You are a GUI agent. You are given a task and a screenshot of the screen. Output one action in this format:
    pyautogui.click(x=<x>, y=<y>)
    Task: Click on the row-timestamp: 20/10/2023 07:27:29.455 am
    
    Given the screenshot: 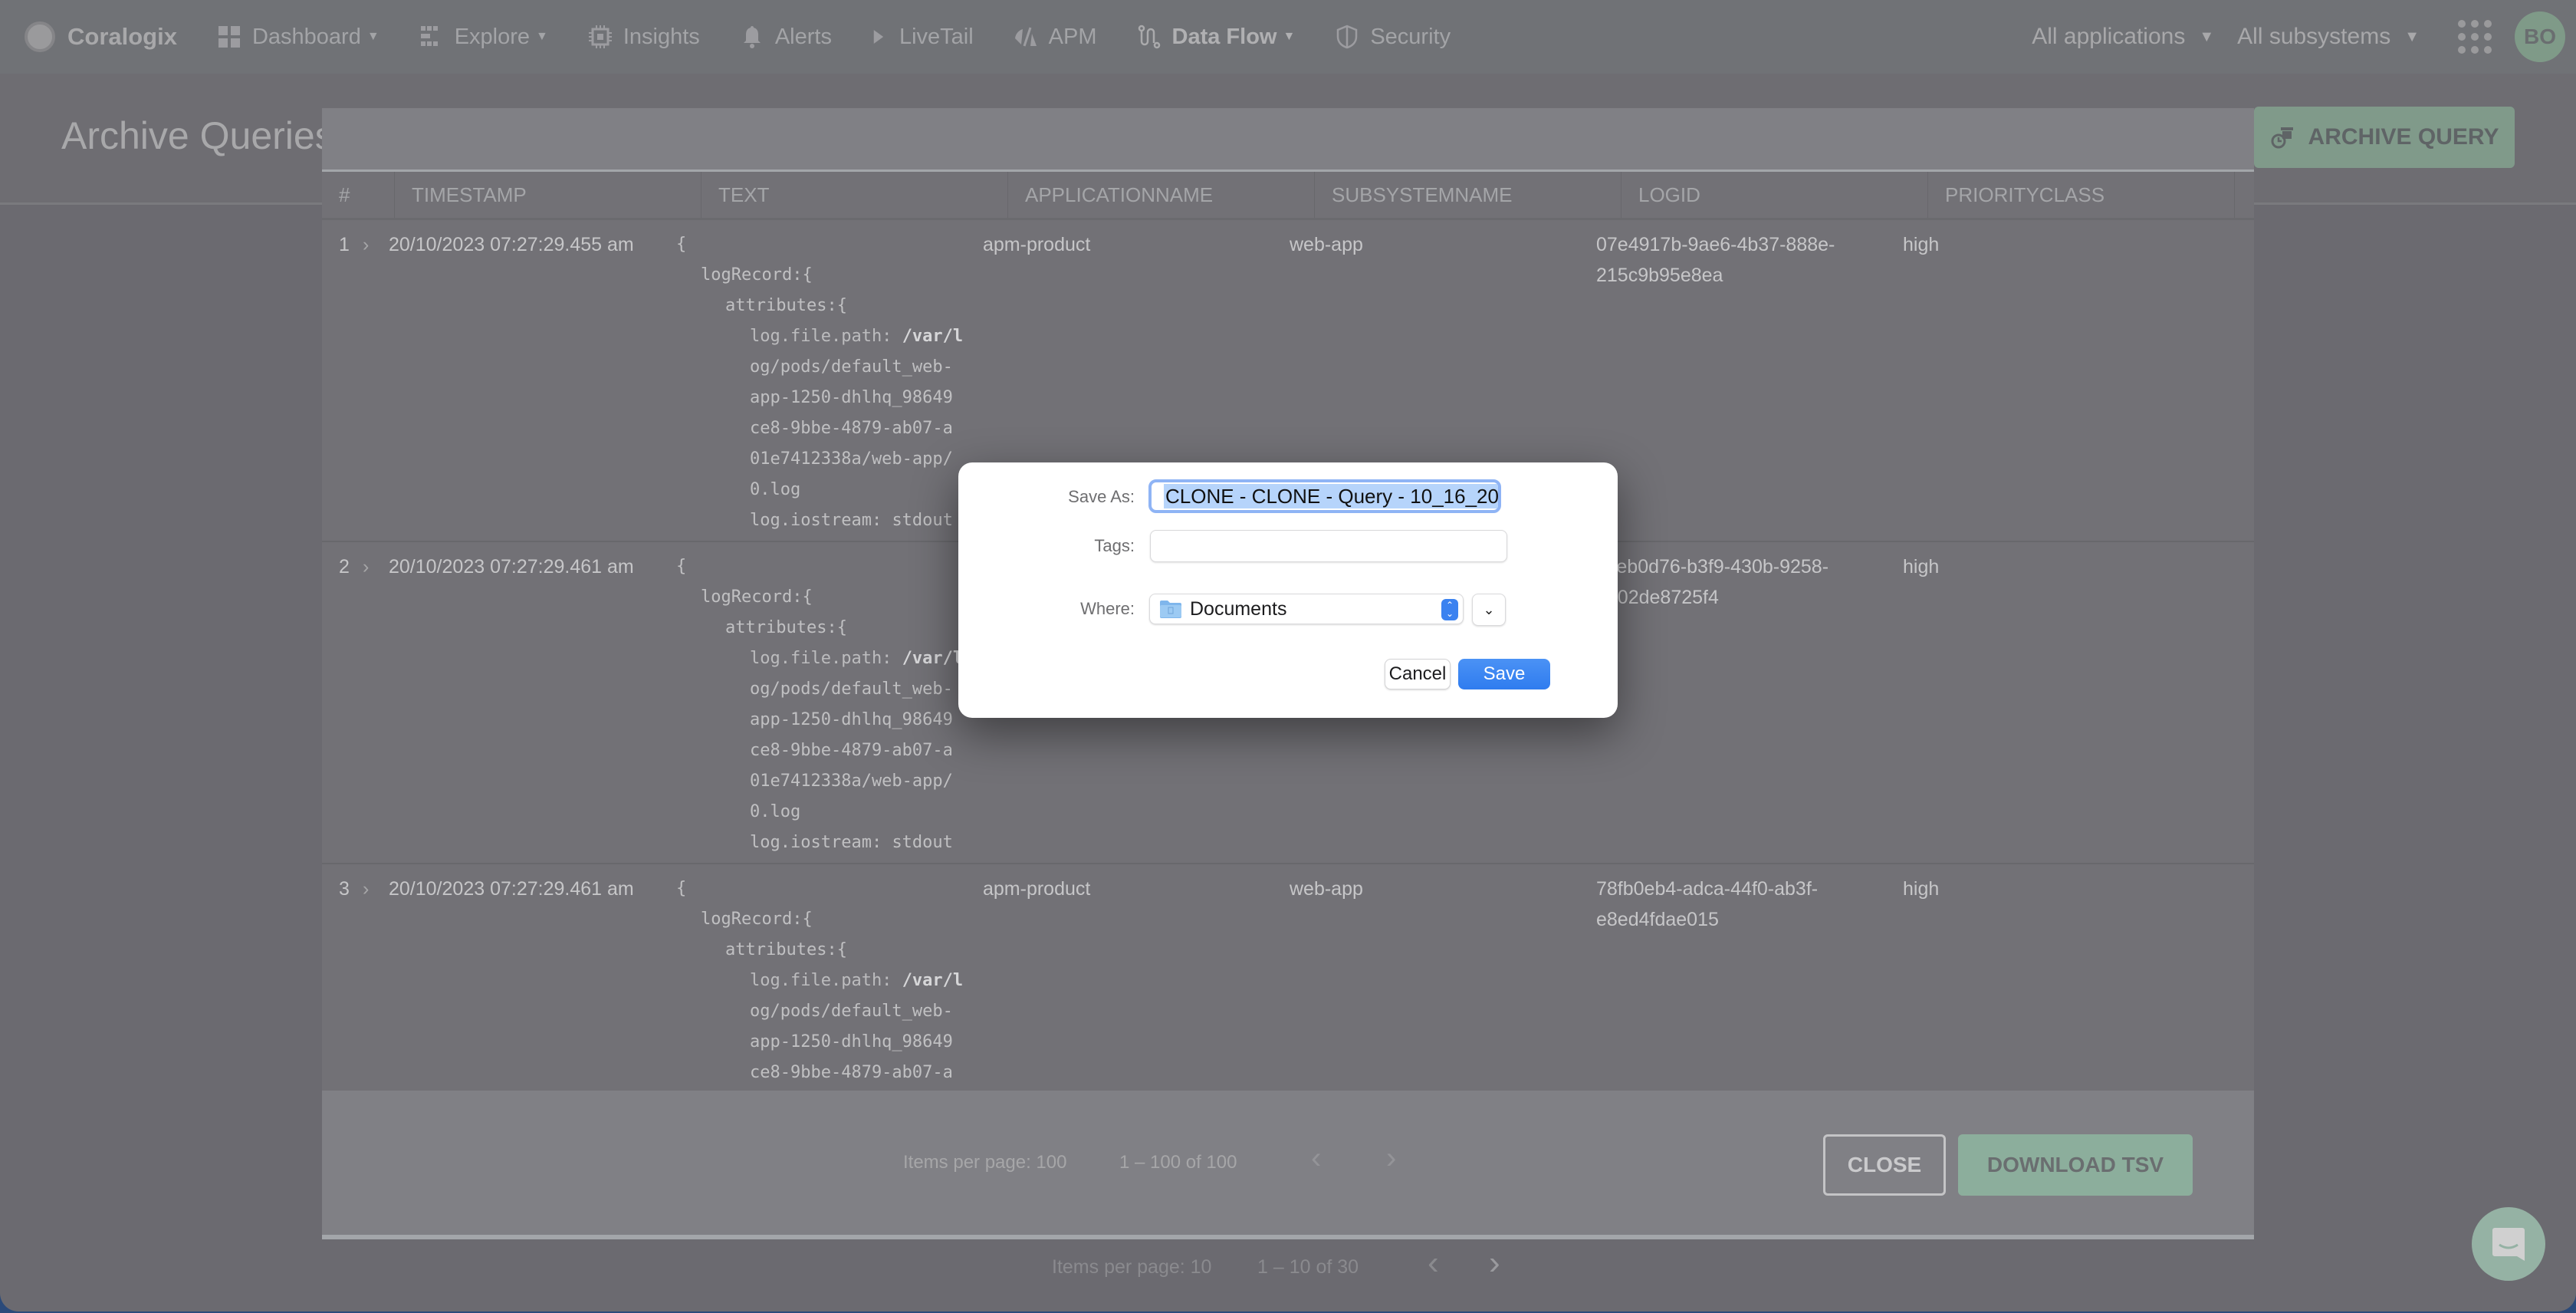 What is the action you would take?
    pyautogui.click(x=511, y=244)
    